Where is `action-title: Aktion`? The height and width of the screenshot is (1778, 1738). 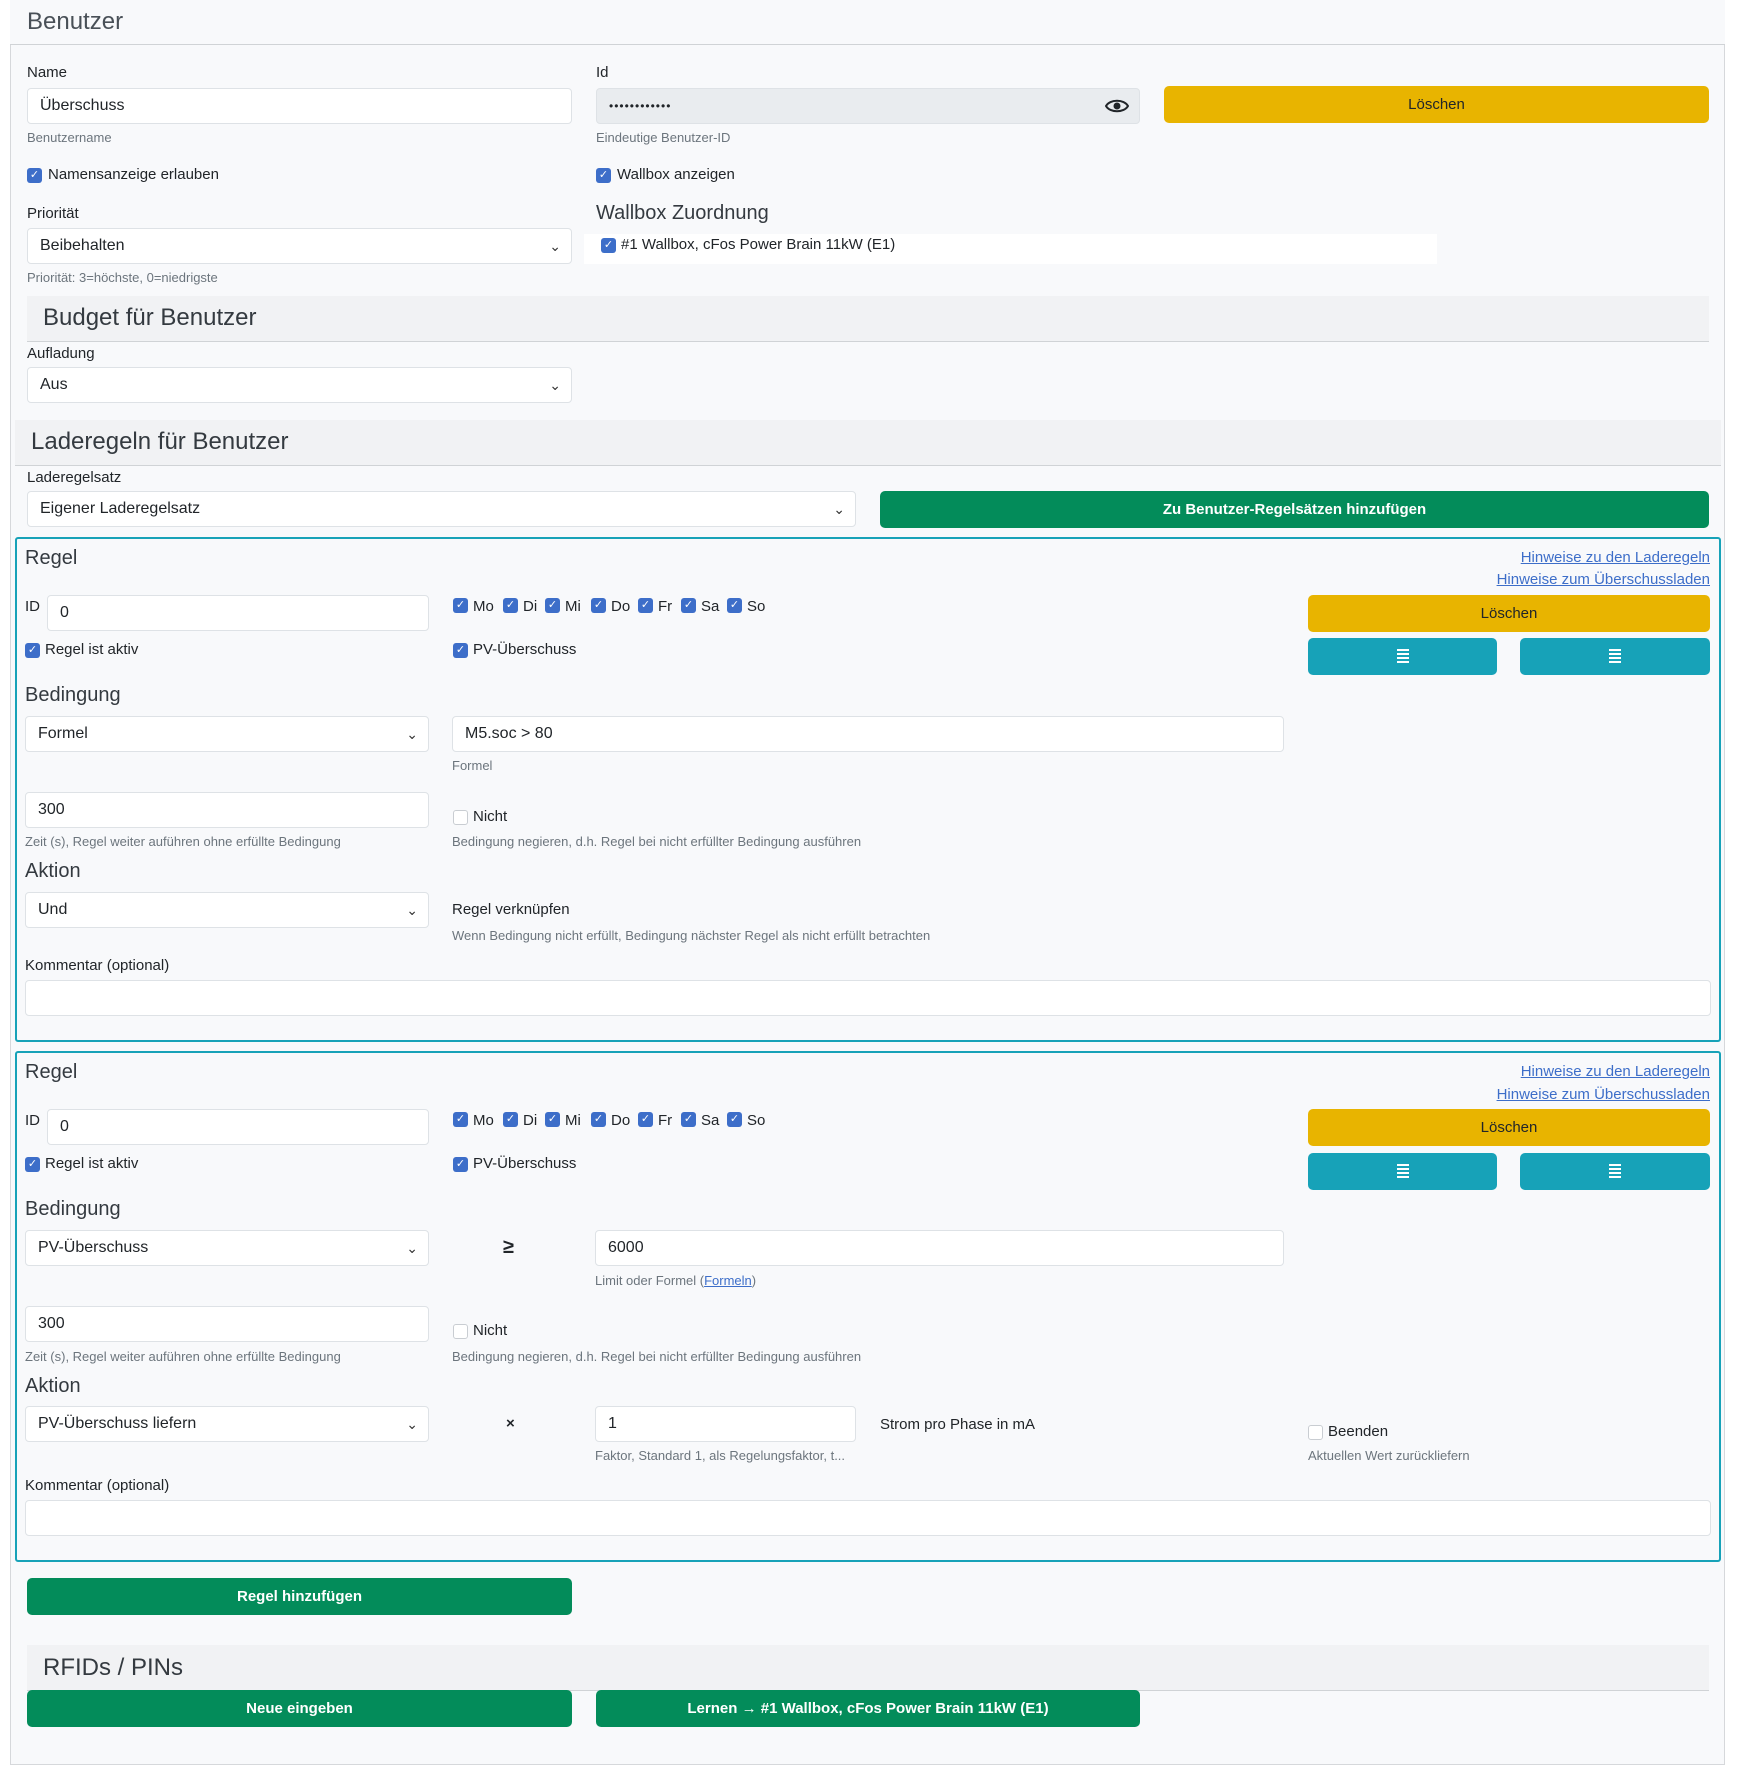 action-title: Aktion is located at coordinates (53, 871).